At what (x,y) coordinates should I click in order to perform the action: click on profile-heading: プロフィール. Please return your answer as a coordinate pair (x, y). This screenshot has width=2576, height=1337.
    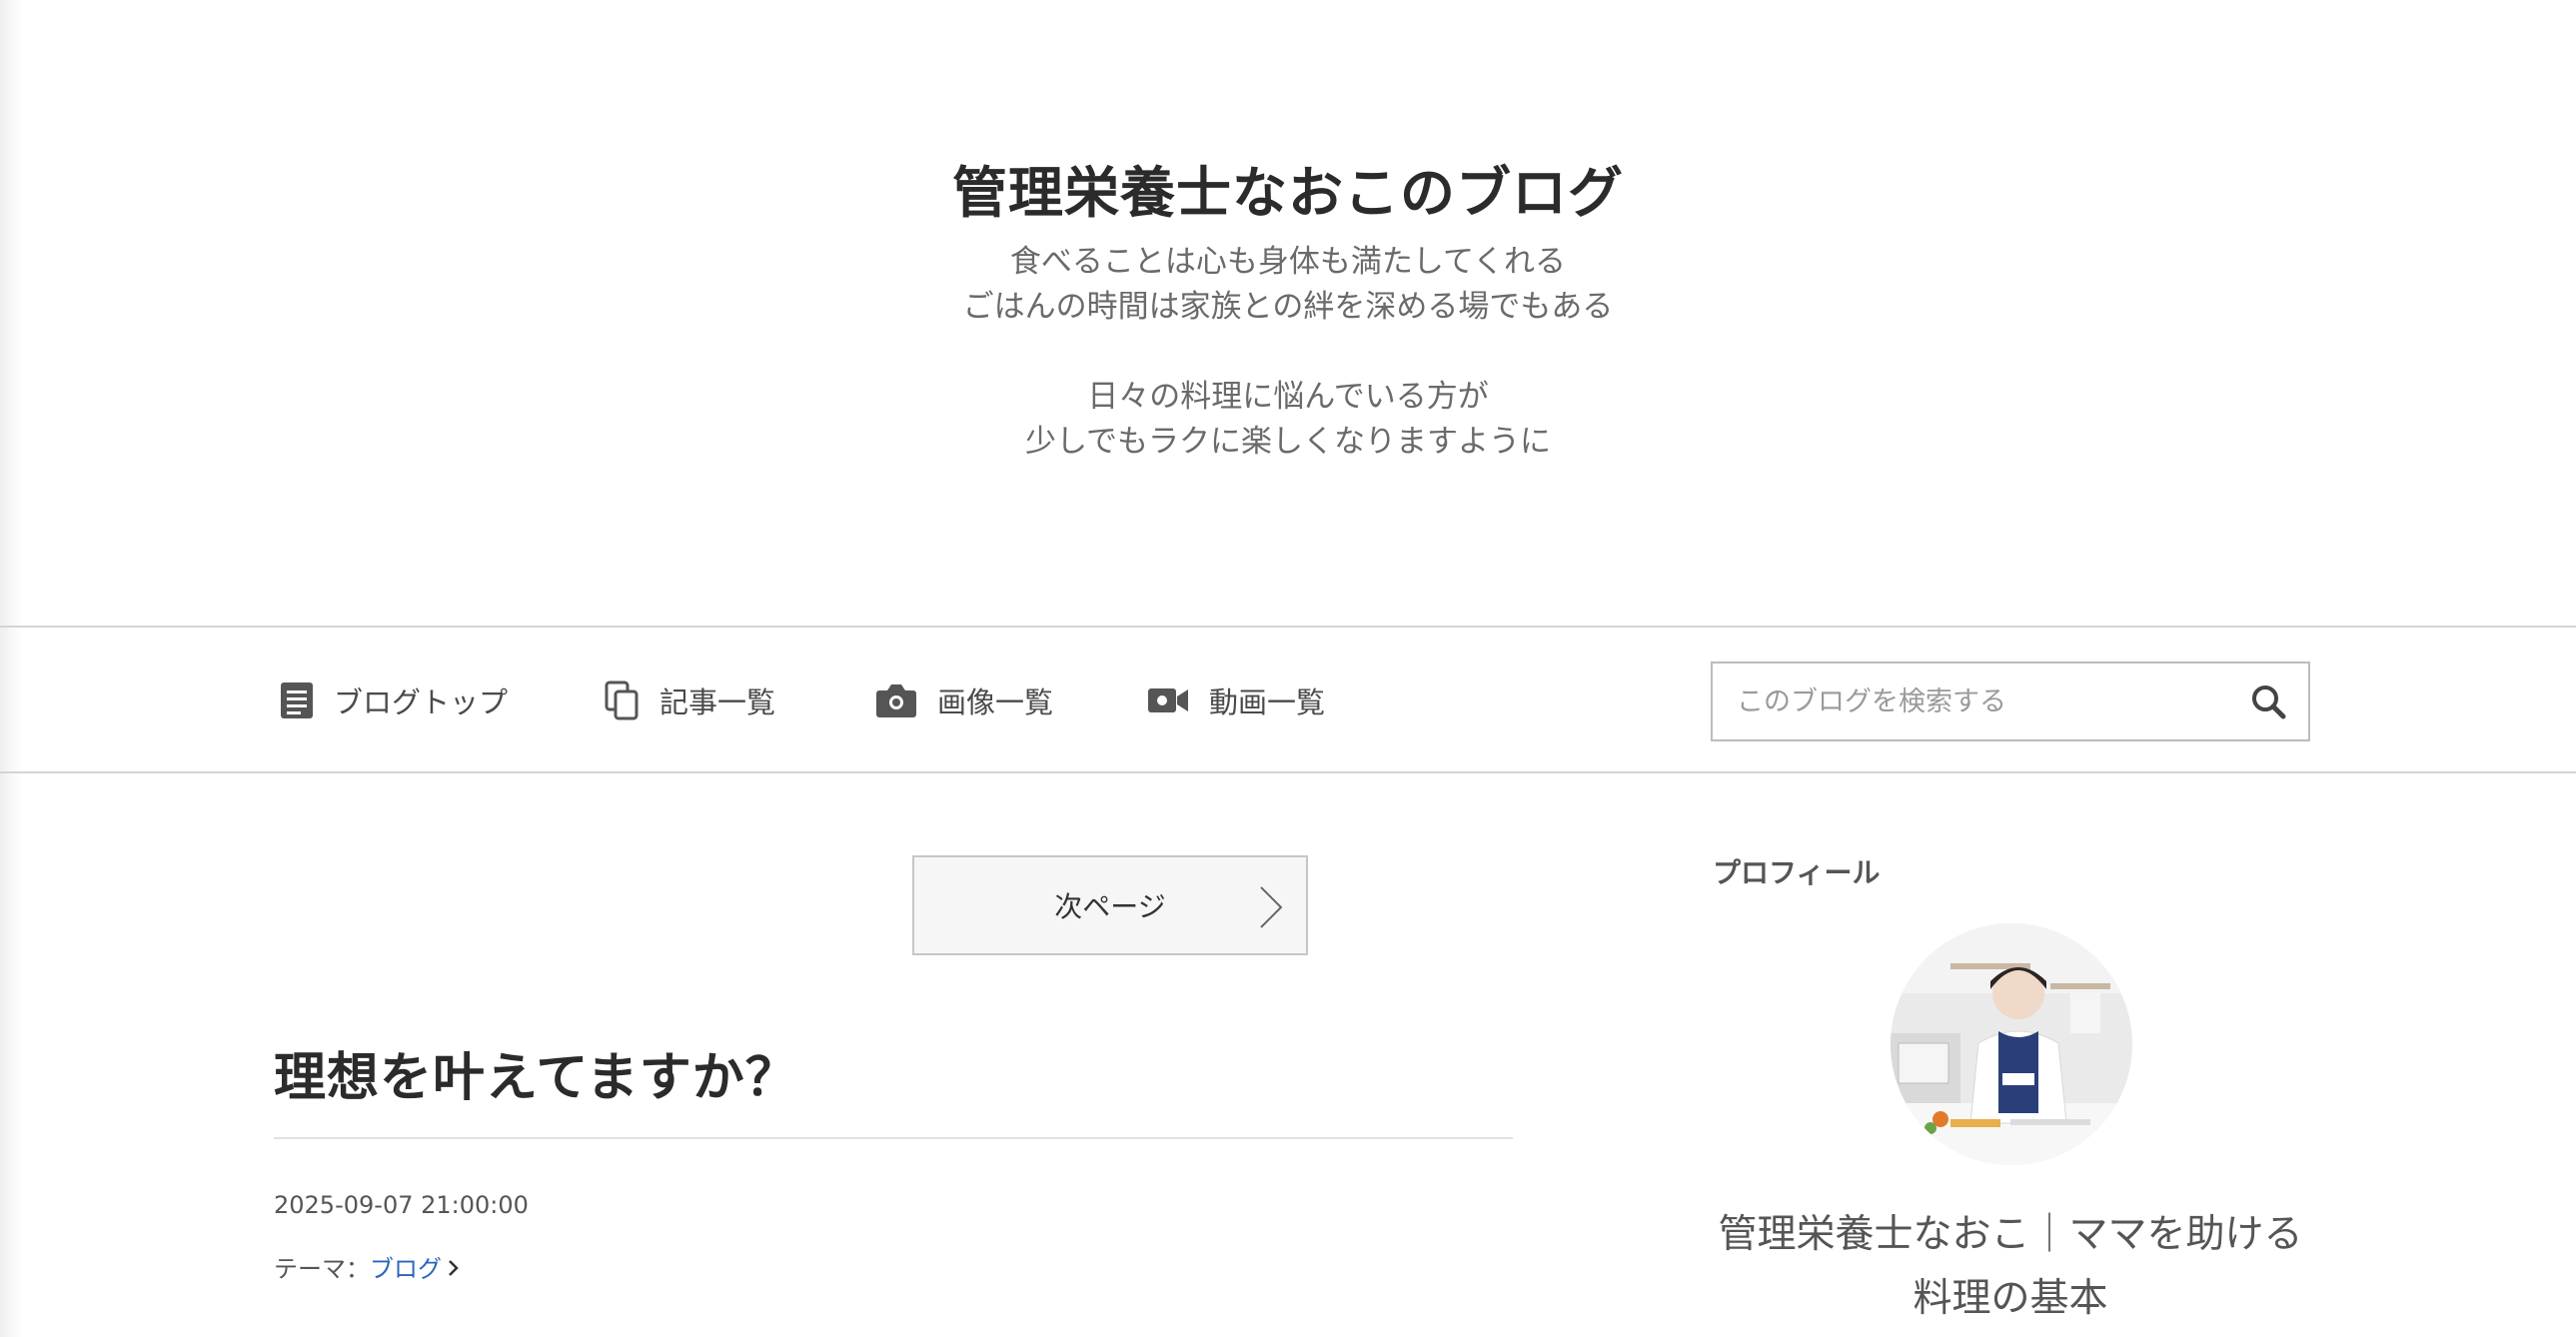
    Looking at the image, I should click on (1797, 872).